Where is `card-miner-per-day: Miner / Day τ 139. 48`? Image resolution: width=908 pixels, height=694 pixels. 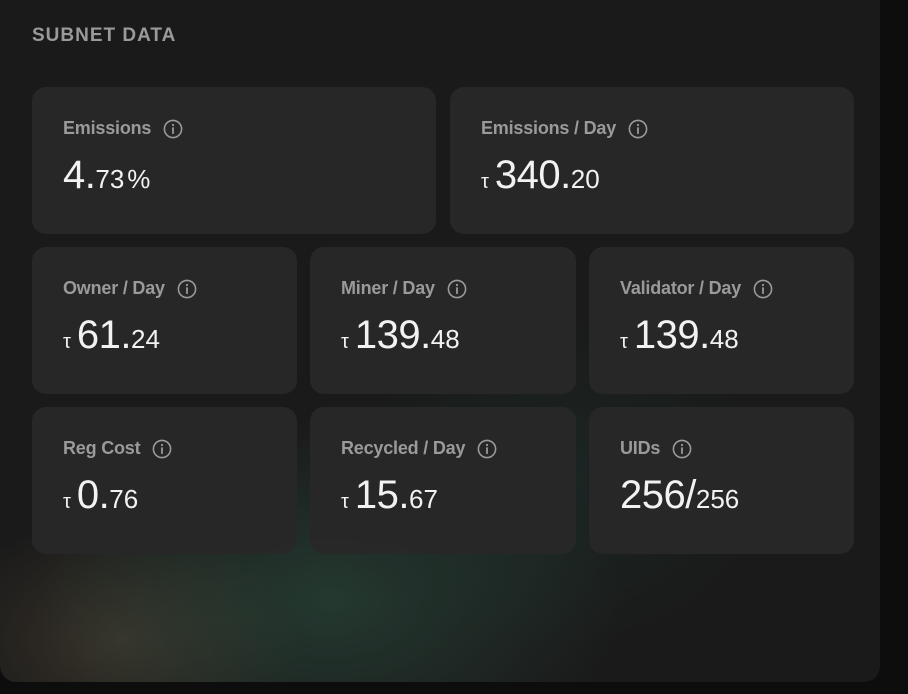 card-miner-per-day: Miner / Day τ 139. 48 is located at coordinates (443, 320).